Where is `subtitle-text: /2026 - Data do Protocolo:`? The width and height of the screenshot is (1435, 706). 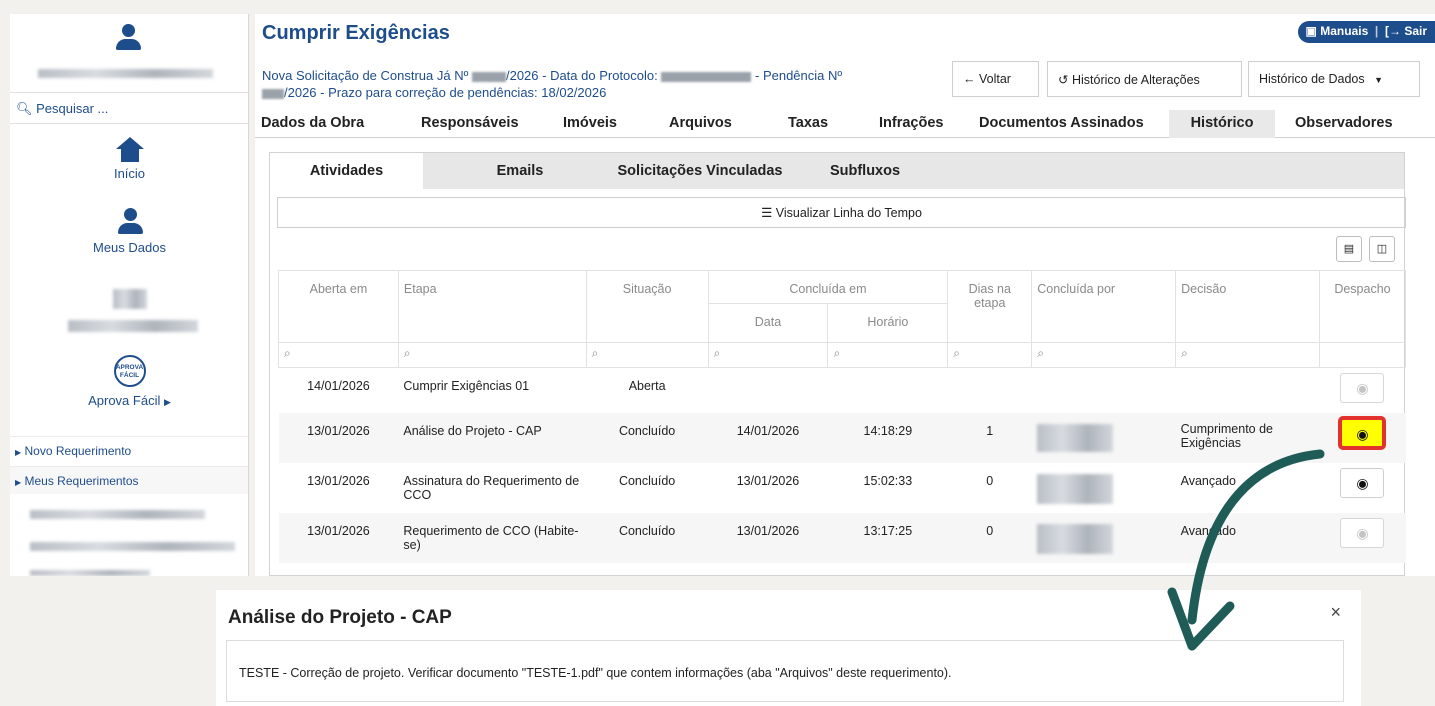 subtitle-text: /2026 - Data do Protocolo: is located at coordinates (581, 75).